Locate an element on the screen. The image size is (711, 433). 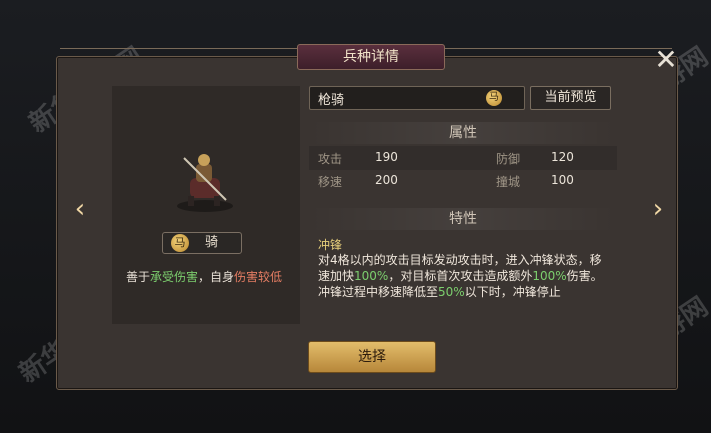
desc-mid: ，自身 is located at coordinates (216, 277).